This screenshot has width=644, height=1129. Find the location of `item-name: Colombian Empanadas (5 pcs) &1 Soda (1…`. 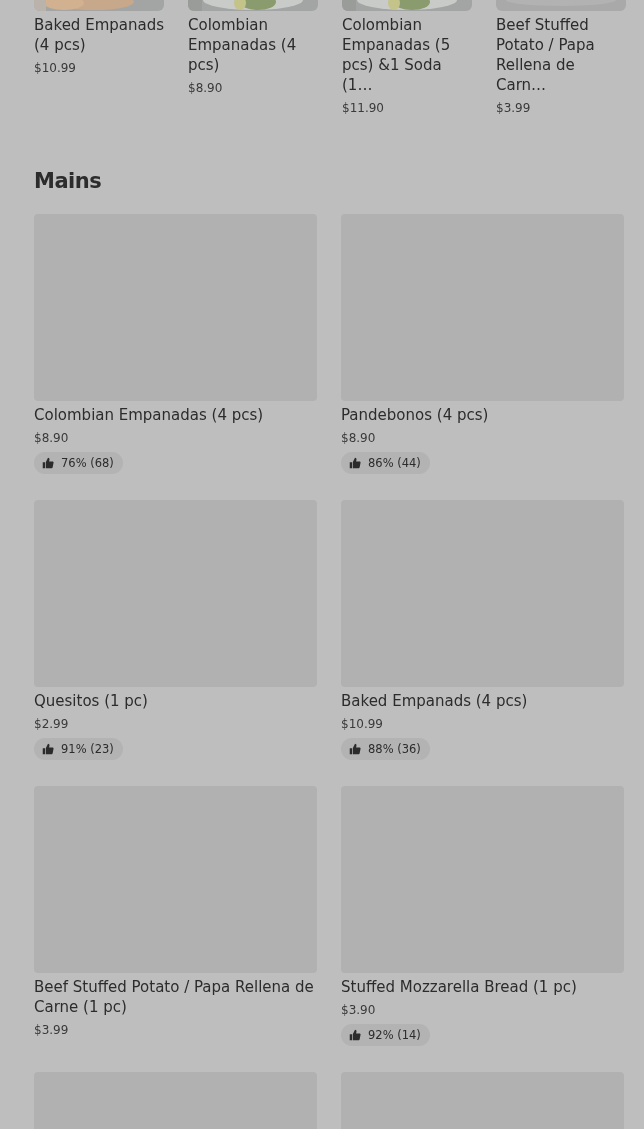

item-name: Colombian Empanadas (5 pcs) &1 Soda (1… is located at coordinates (407, 55).